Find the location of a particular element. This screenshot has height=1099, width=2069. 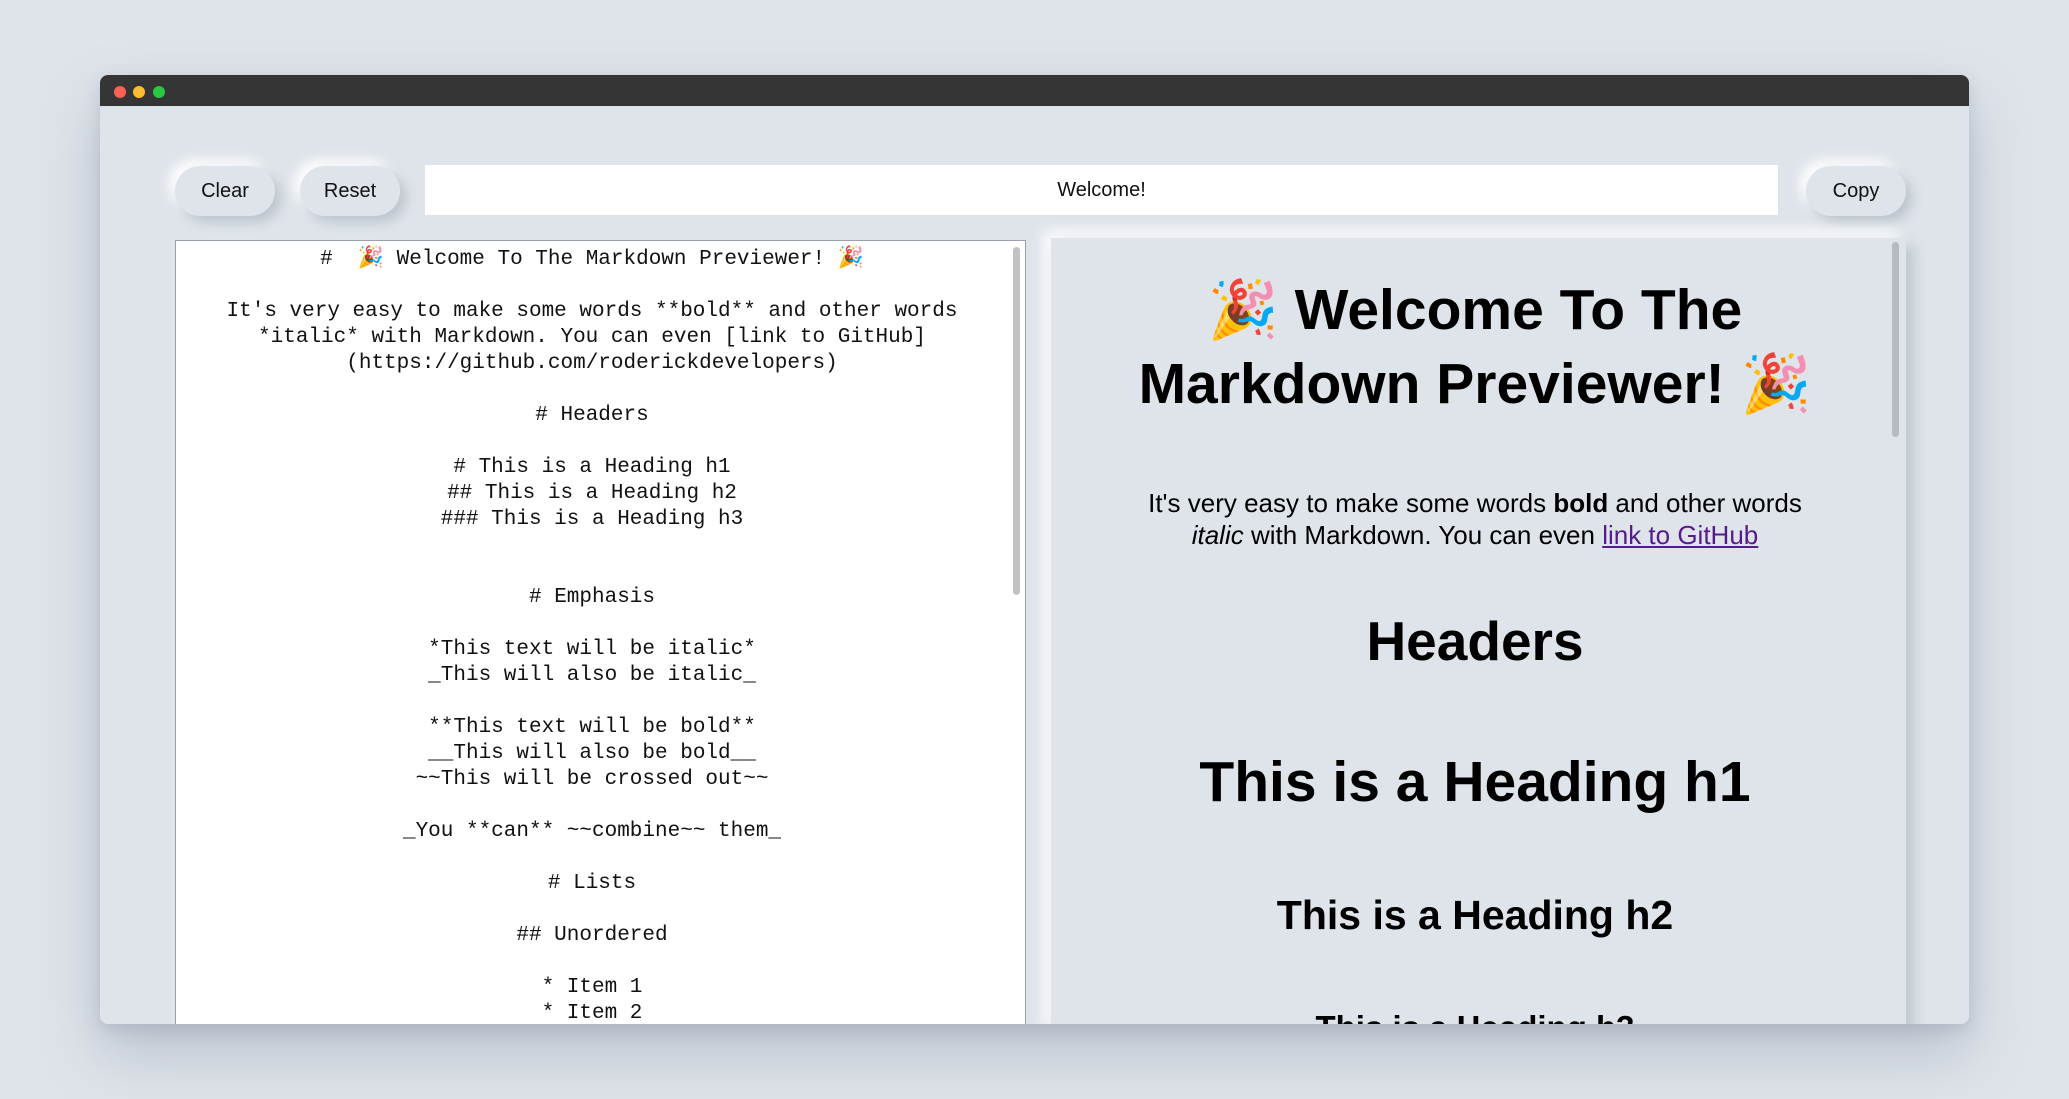

preview-heading-h3: This is a Heading h3 is located at coordinates (1475, 1016).